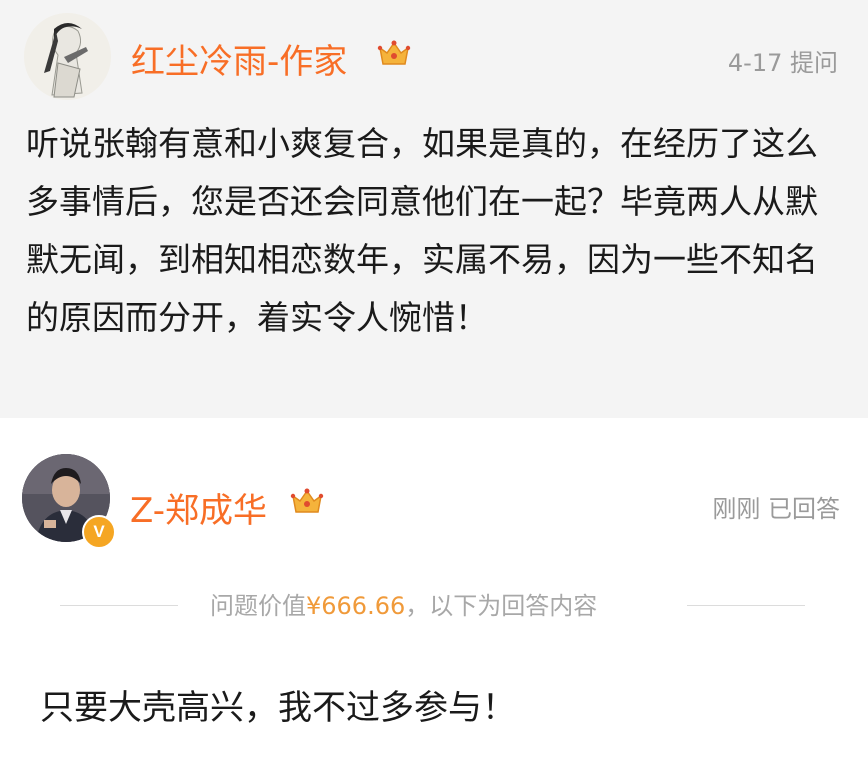  I want to click on asker-avatar-illustration, so click(67, 56).